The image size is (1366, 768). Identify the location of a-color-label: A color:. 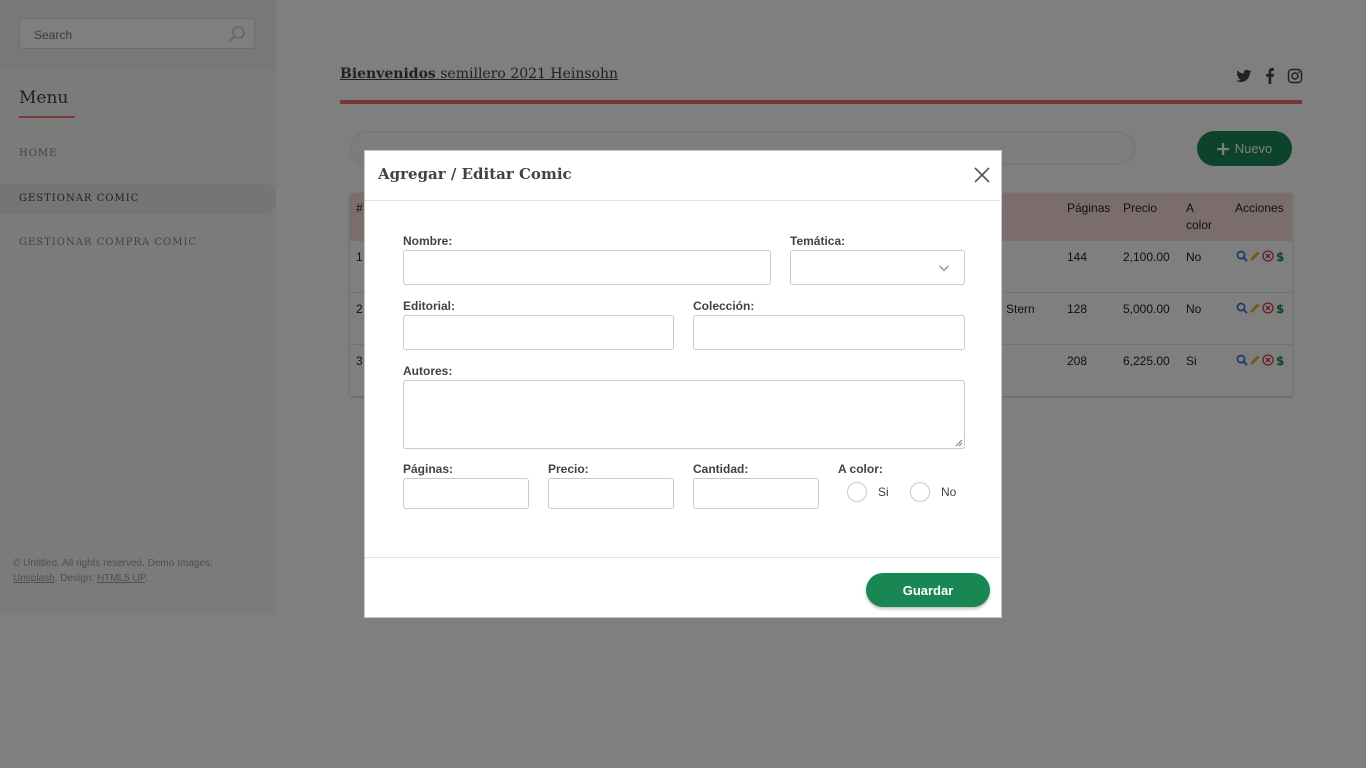
(860, 469).